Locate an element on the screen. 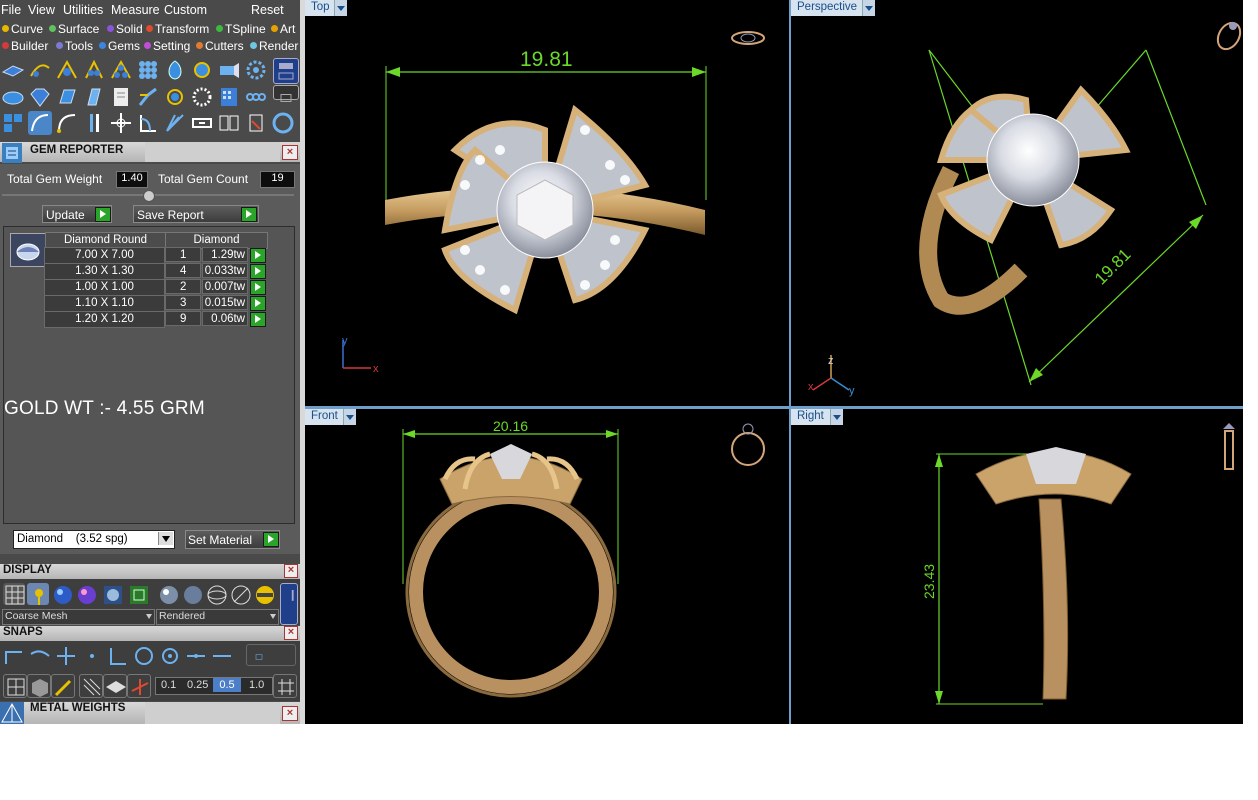 Image resolution: width=1258 pixels, height=800 pixels. gem-setting-icon is located at coordinates (202, 70).